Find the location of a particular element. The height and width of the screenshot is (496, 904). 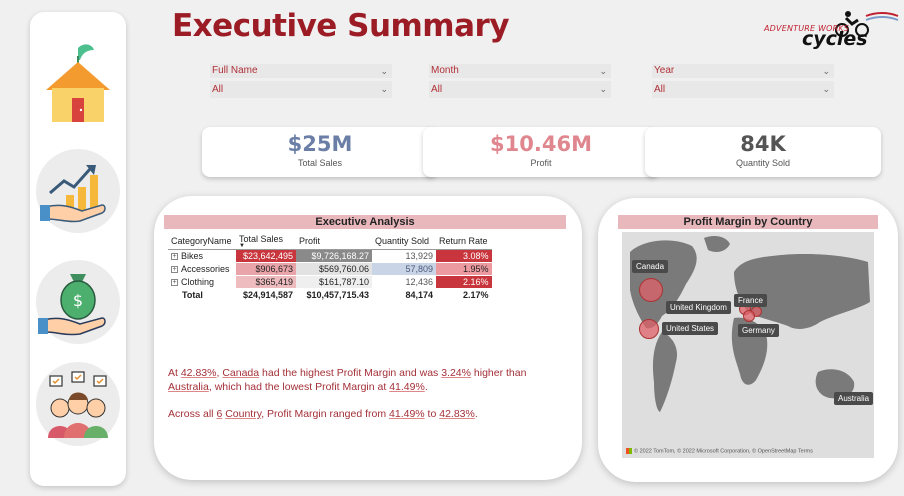

rate-cell: 2.16% is located at coordinates (464, 282).